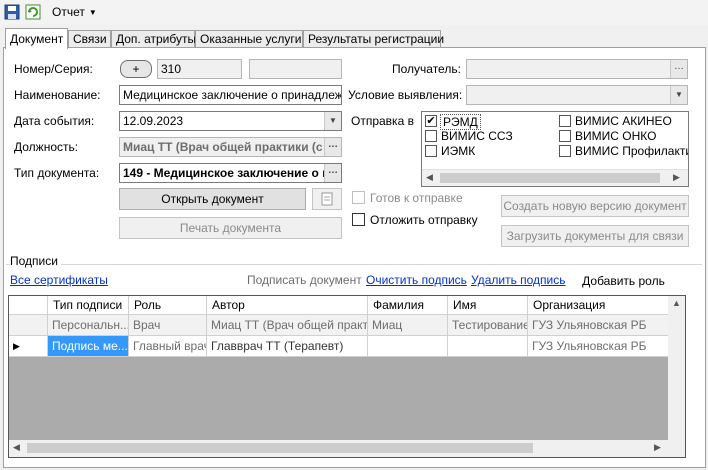 Image resolution: width=708 pixels, height=470 pixels. What do you see at coordinates (488, 346) in the screenshot?
I see `cell-first-name` at bounding box center [488, 346].